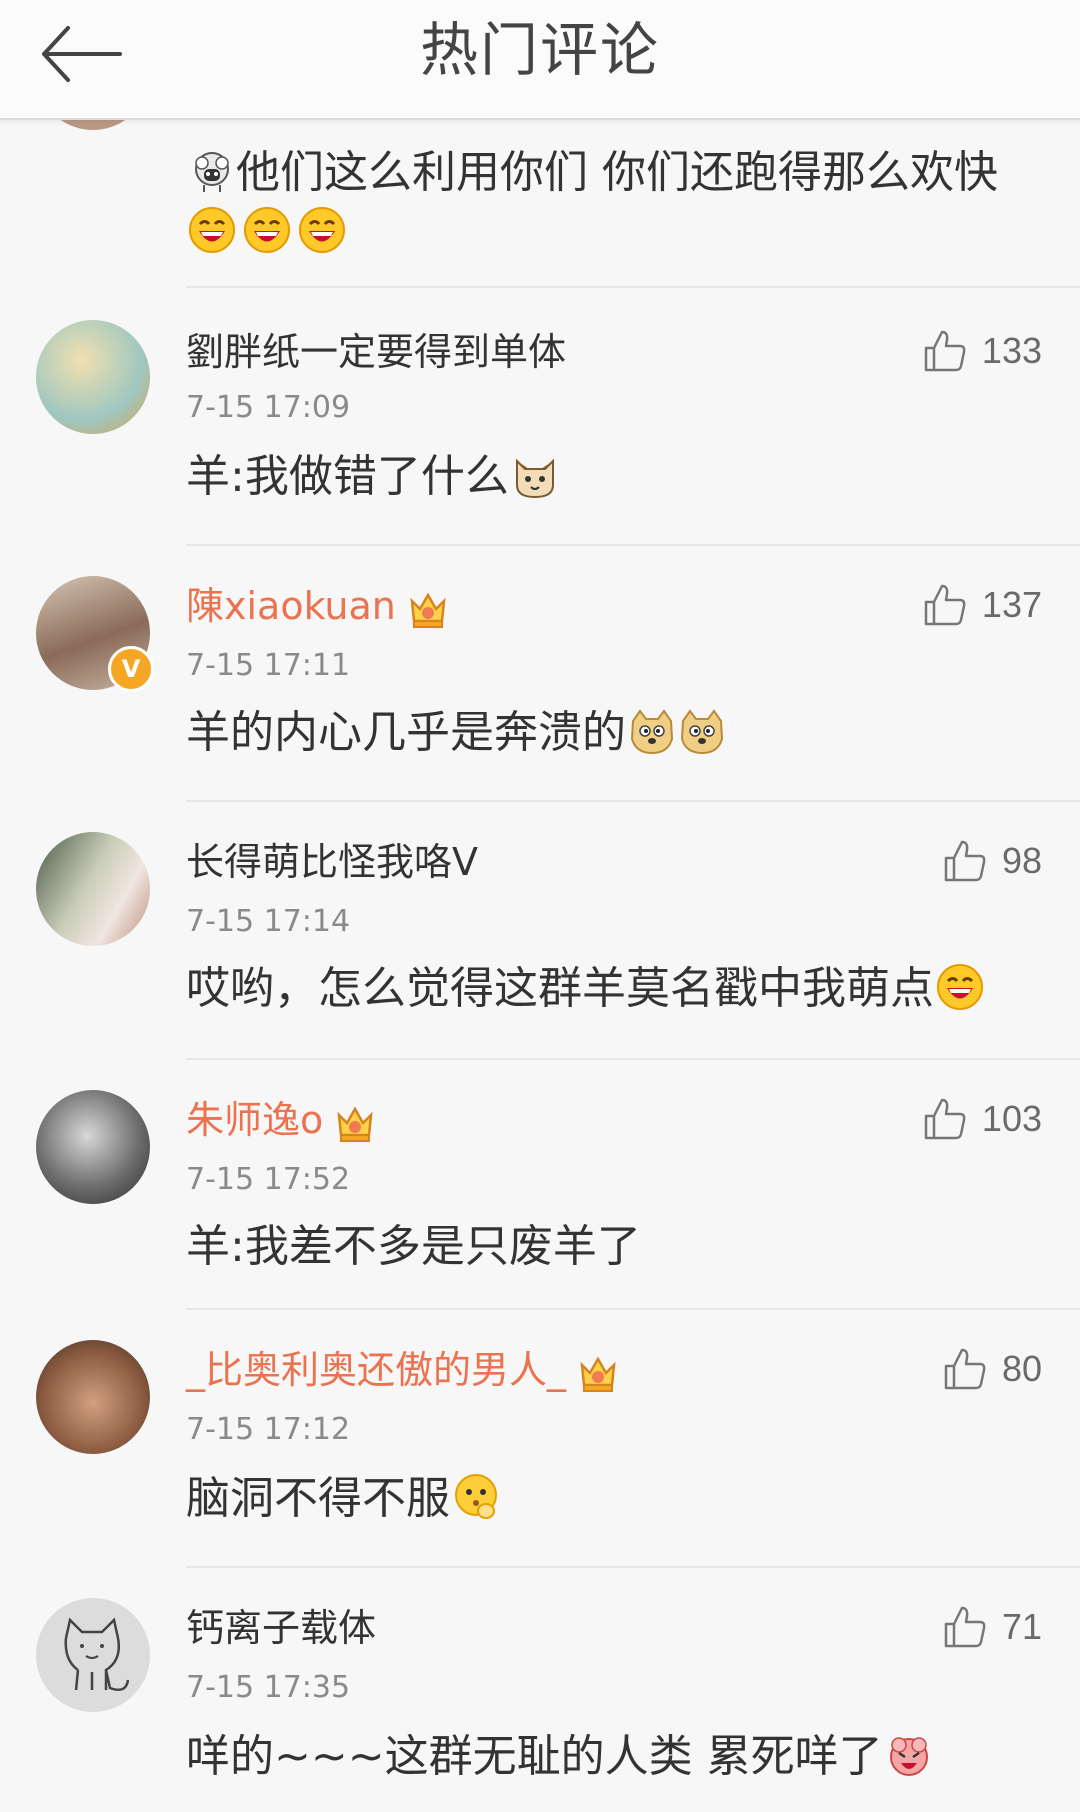 Image resolution: width=1080 pixels, height=1812 pixels. I want to click on username: _比奥利奥还傲的男人_, so click(403, 1370).